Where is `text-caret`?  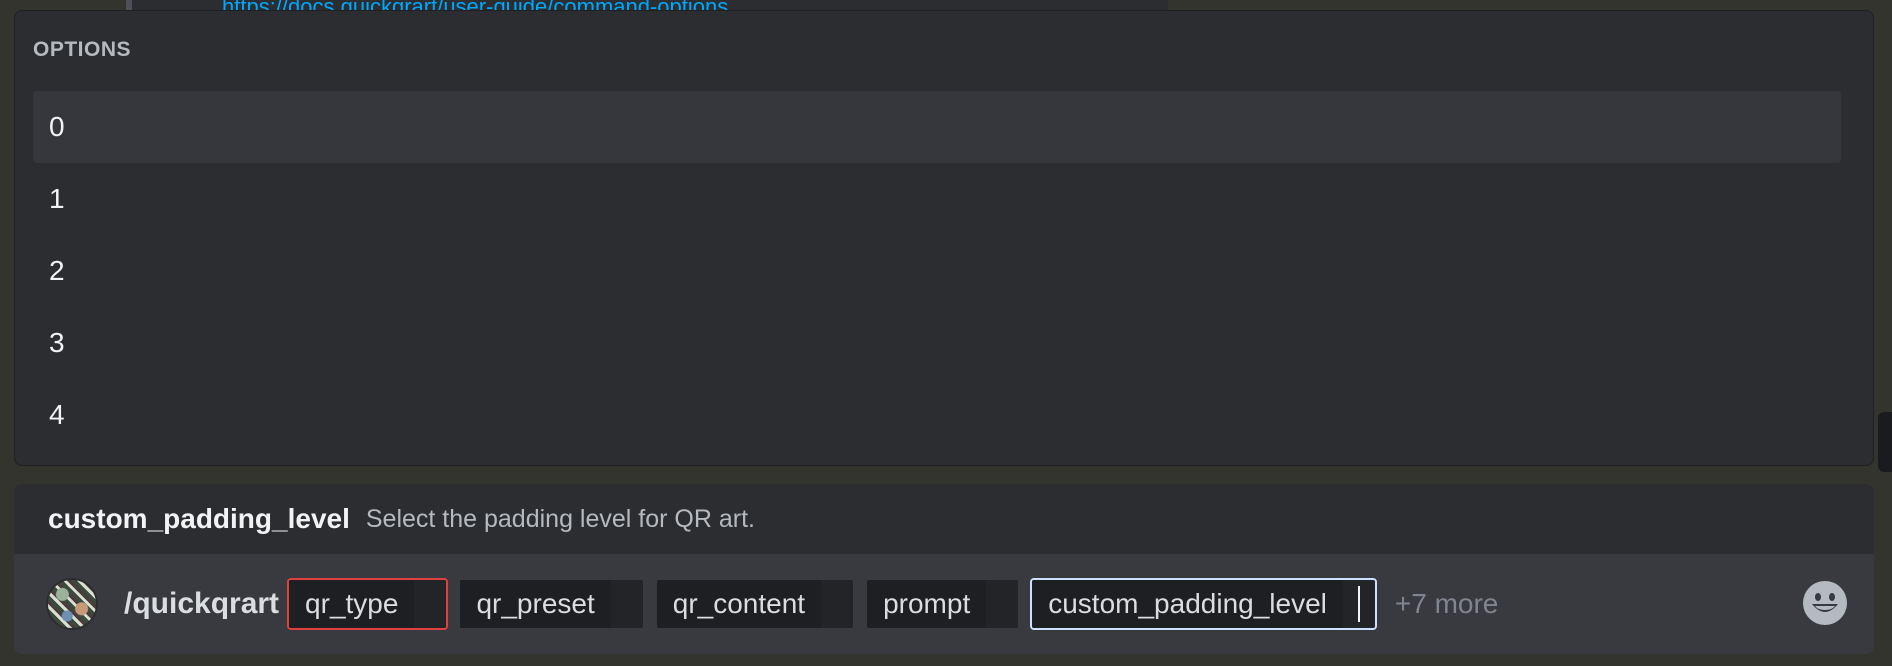 text-caret is located at coordinates (1358, 604).